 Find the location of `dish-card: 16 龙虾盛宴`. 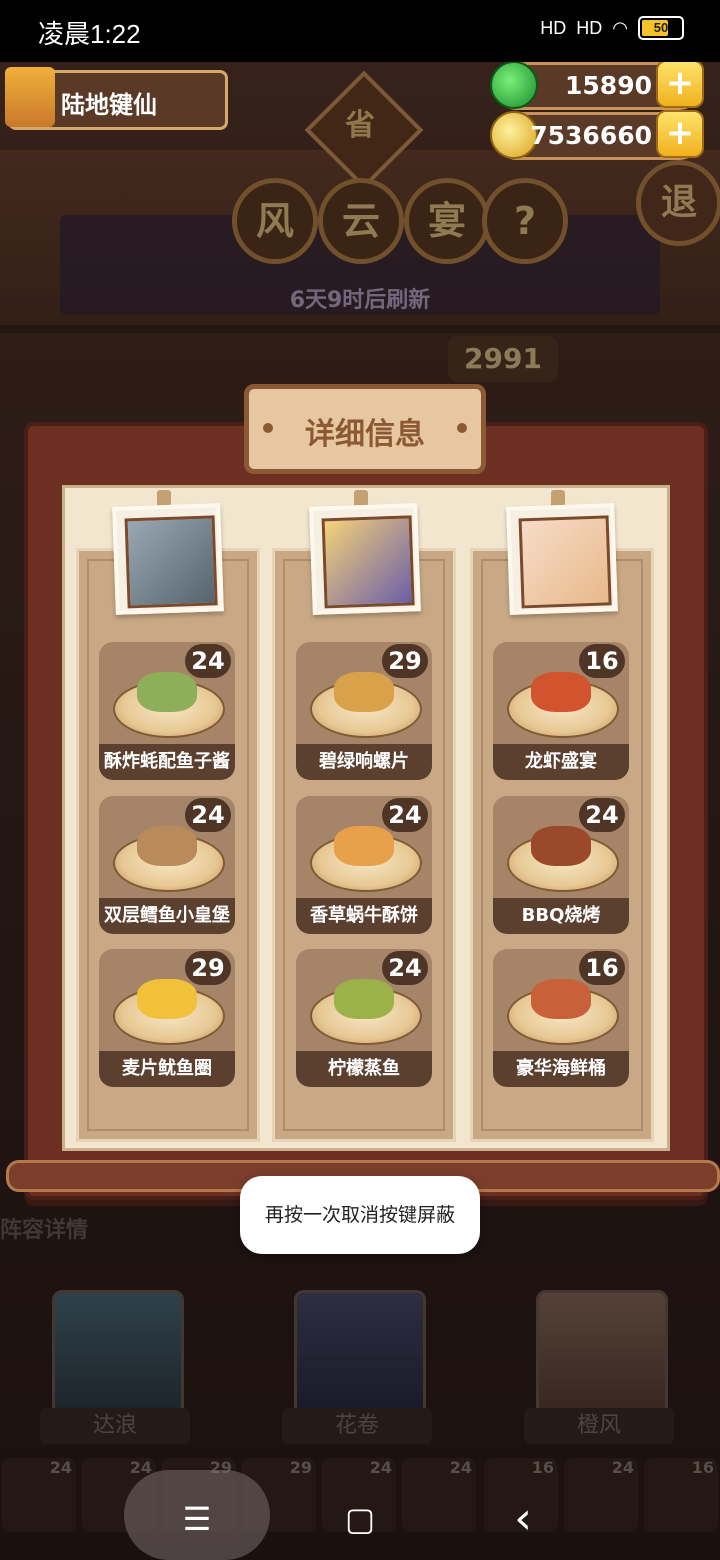

dish-card: 16 龙虾盛宴 is located at coordinates (561, 711).